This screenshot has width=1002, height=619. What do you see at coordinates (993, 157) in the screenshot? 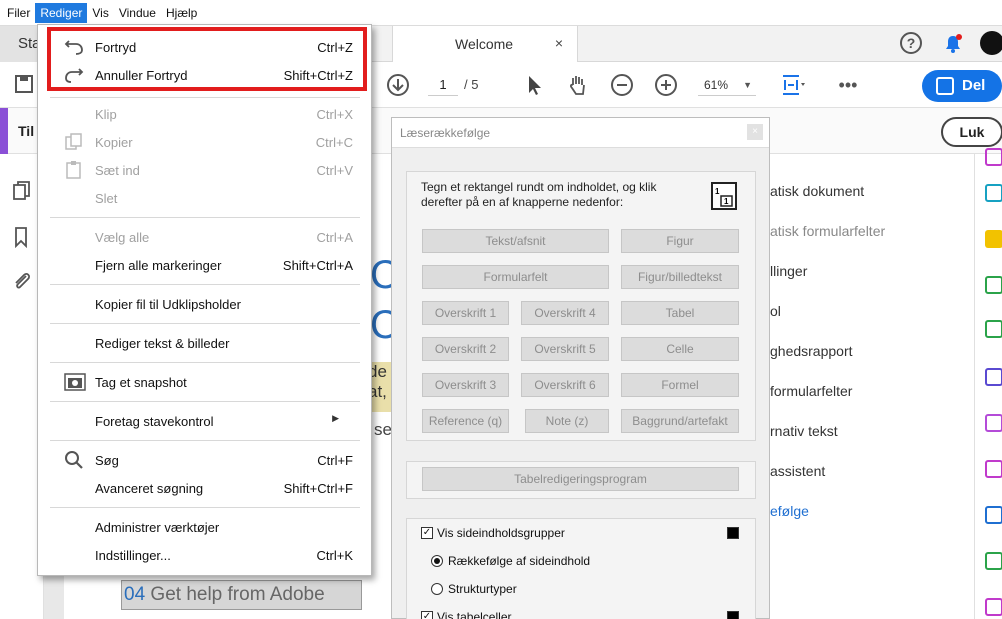
I see `pdf-icon` at bounding box center [993, 157].